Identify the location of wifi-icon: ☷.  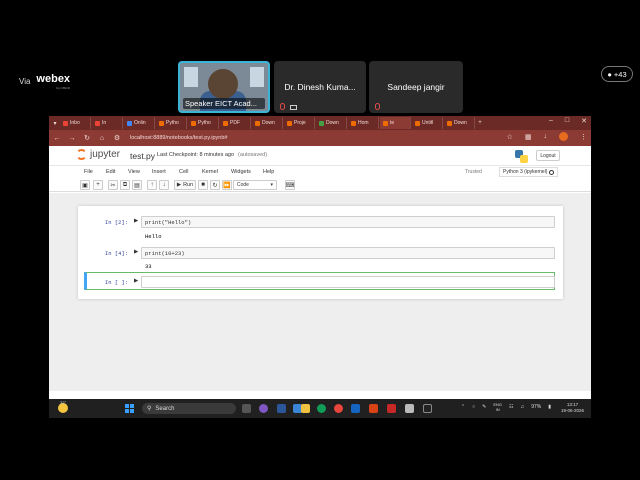
(511, 407).